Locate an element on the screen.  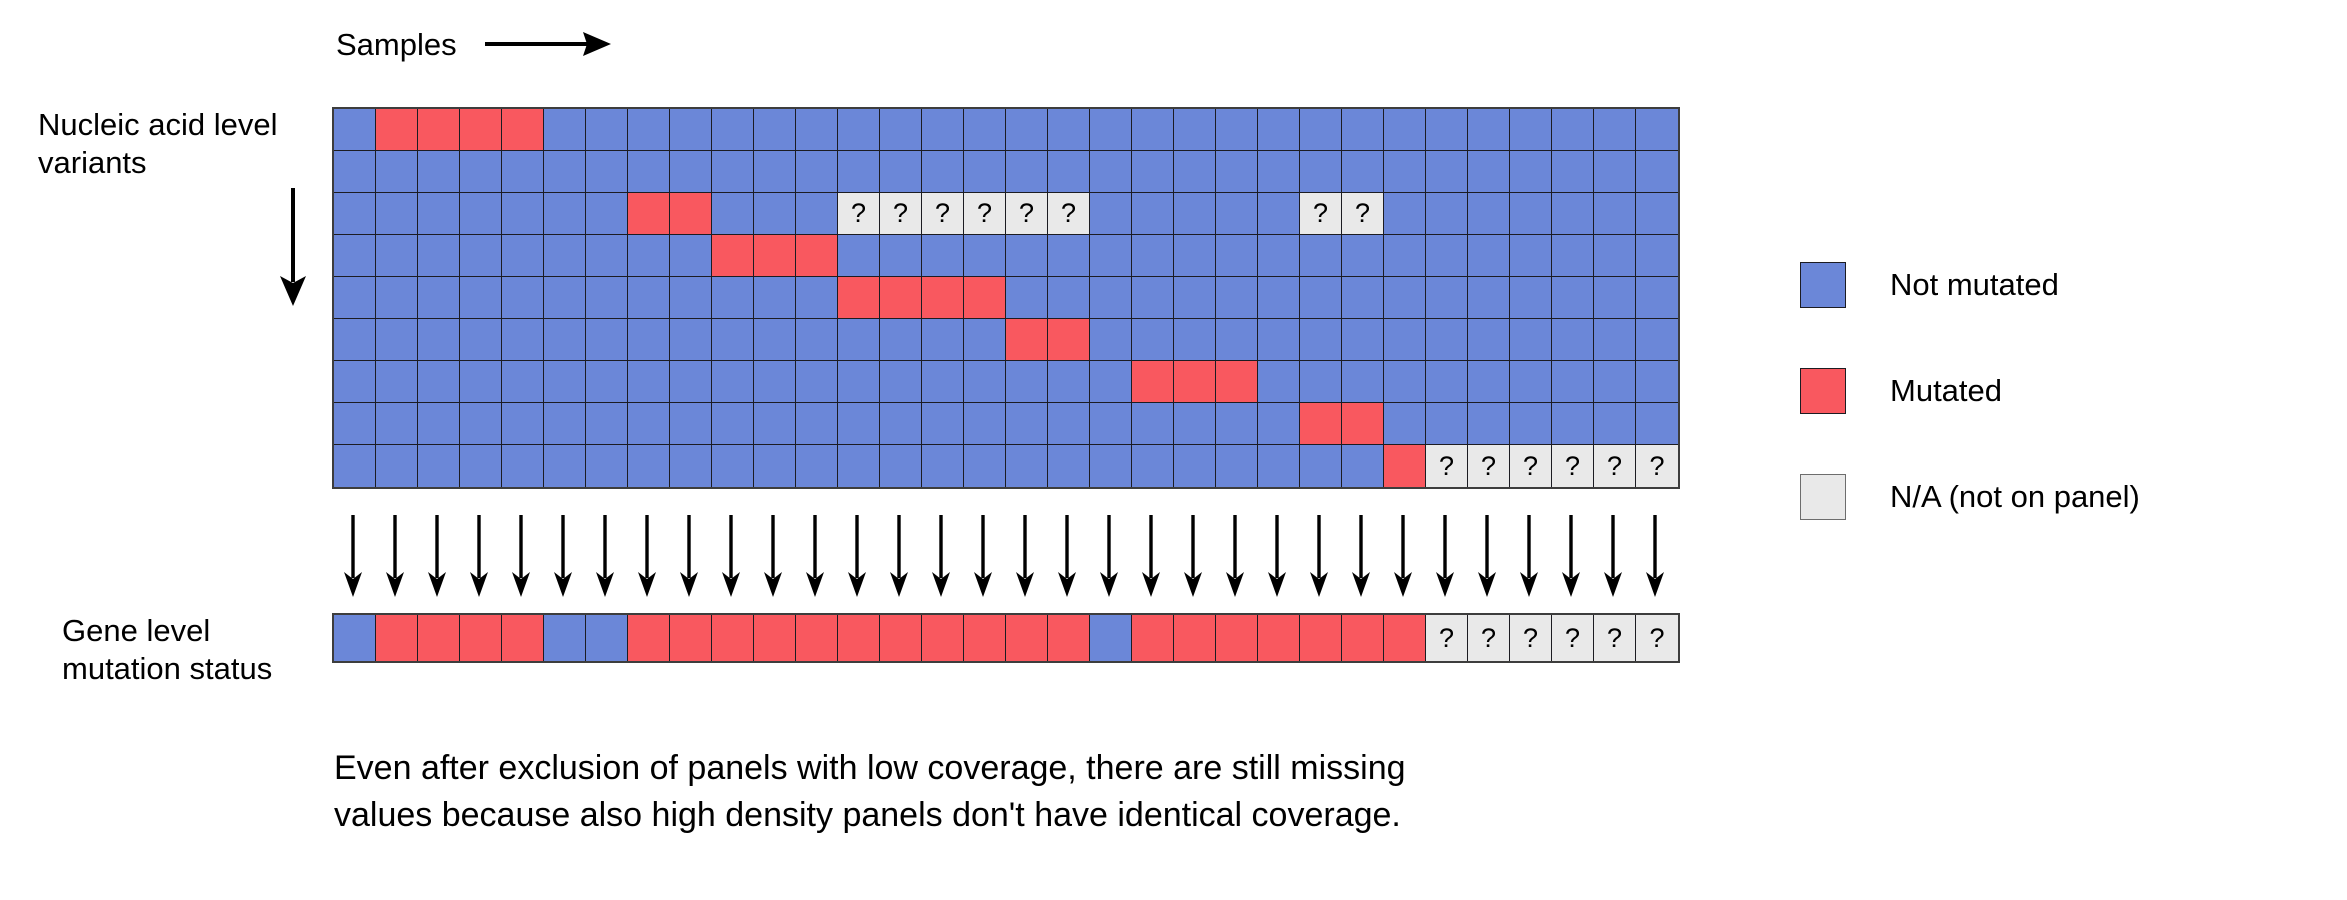
nucleic-label-line1: Nucleic acid level is located at coordinates (158, 124).